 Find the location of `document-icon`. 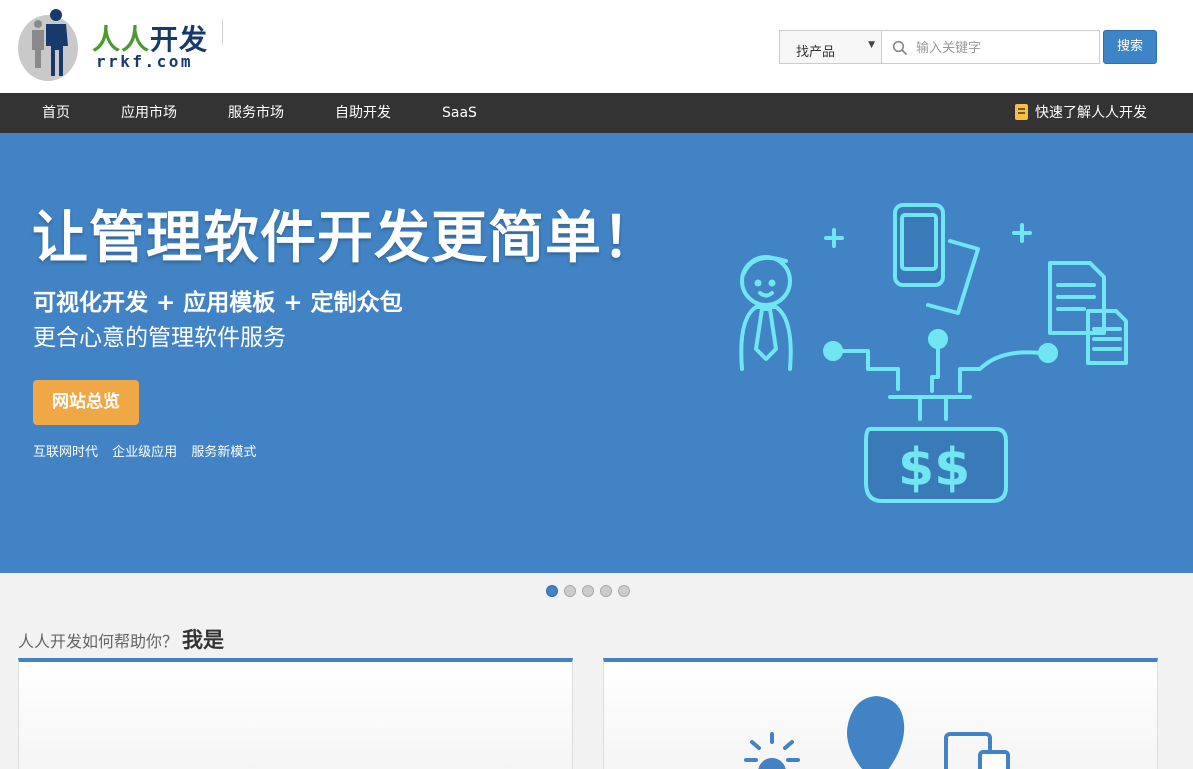

document-icon is located at coordinates (1088, 313).